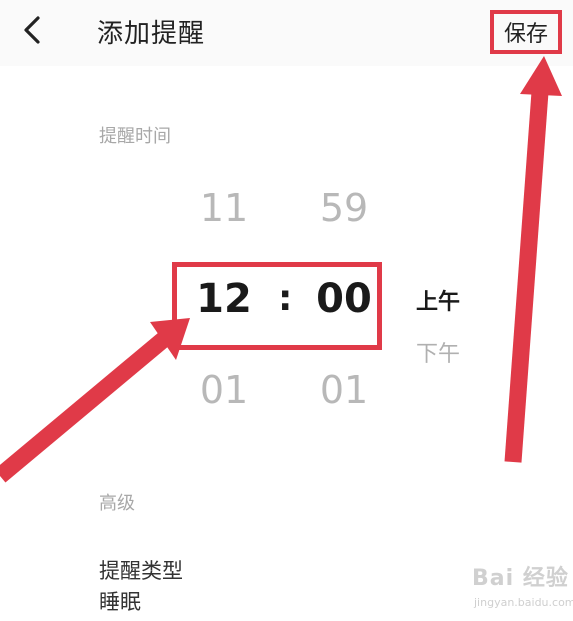 This screenshot has height=621, width=573. What do you see at coordinates (438, 300) in the screenshot?
I see `am-option: 上午` at bounding box center [438, 300].